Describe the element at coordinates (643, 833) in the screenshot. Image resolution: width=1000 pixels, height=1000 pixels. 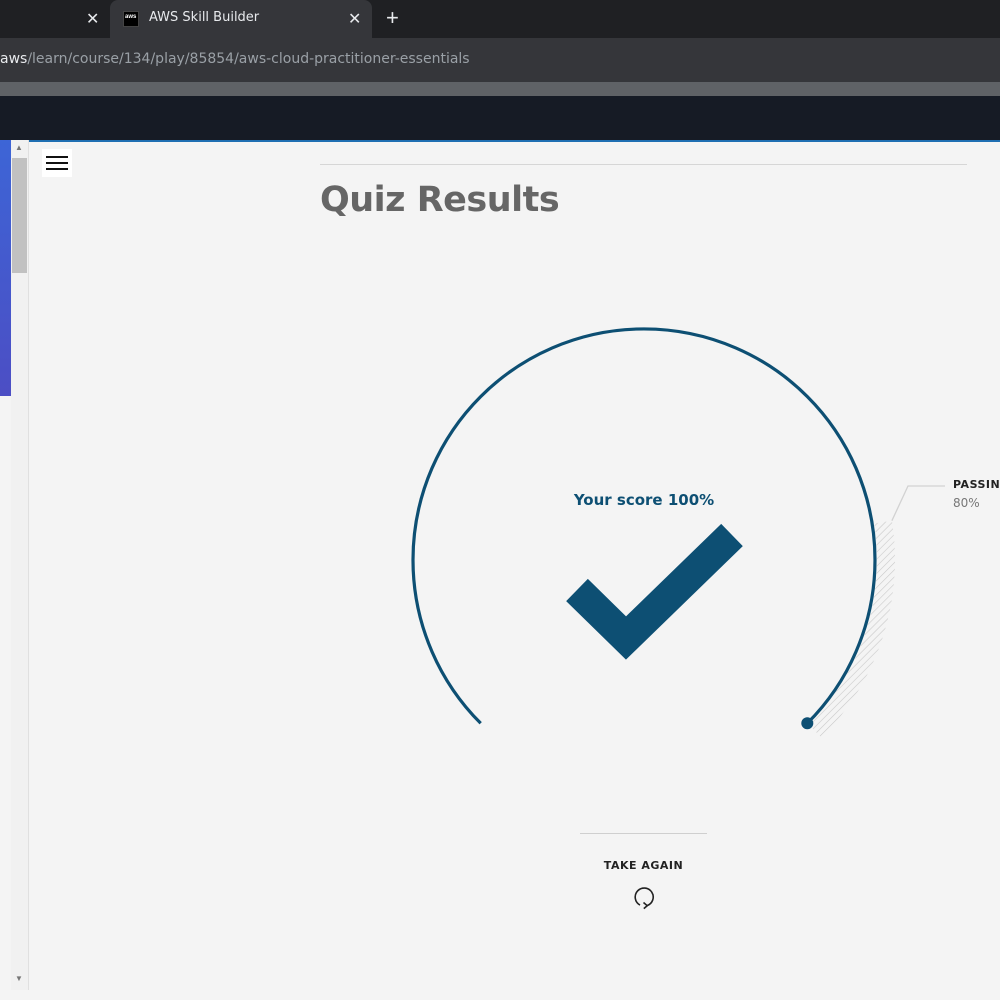
I see `take-again-divider` at that location.